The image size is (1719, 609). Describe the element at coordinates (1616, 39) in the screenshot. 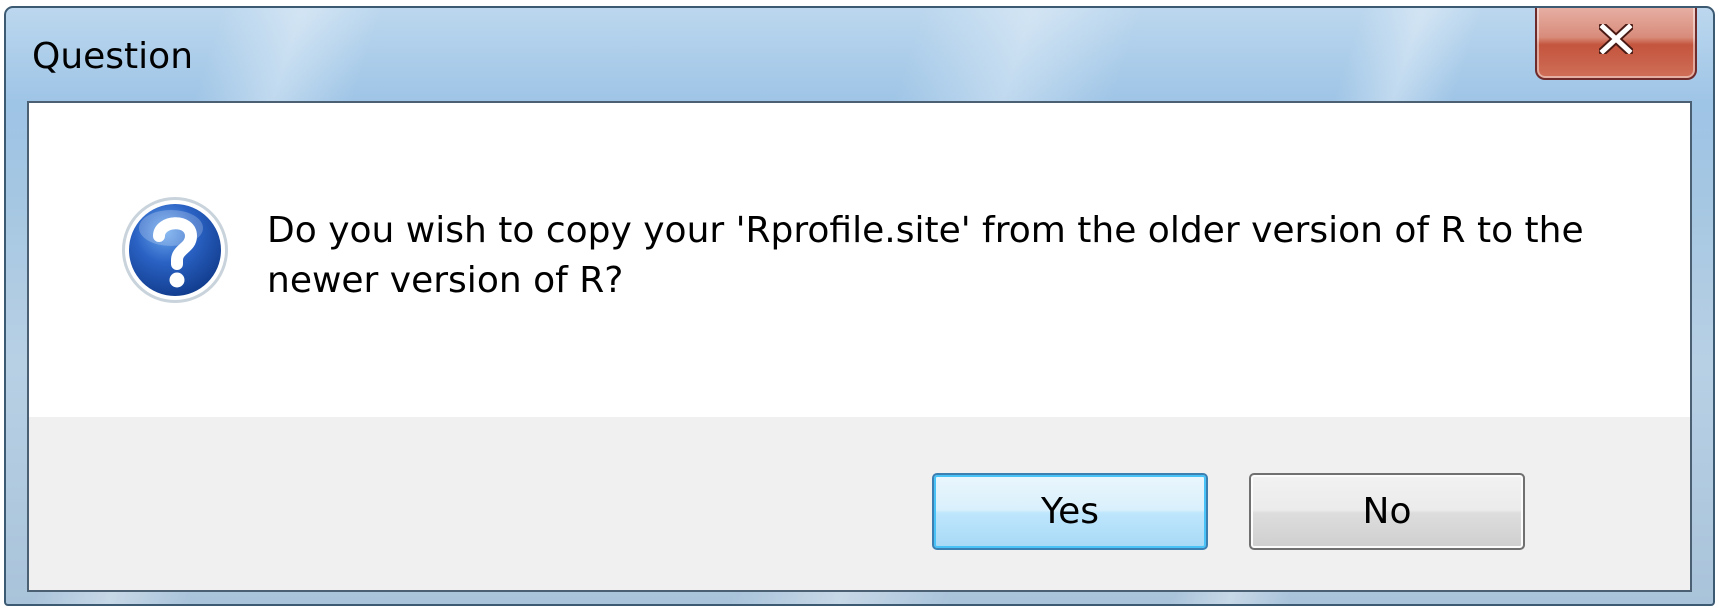

I see `close-icon` at that location.